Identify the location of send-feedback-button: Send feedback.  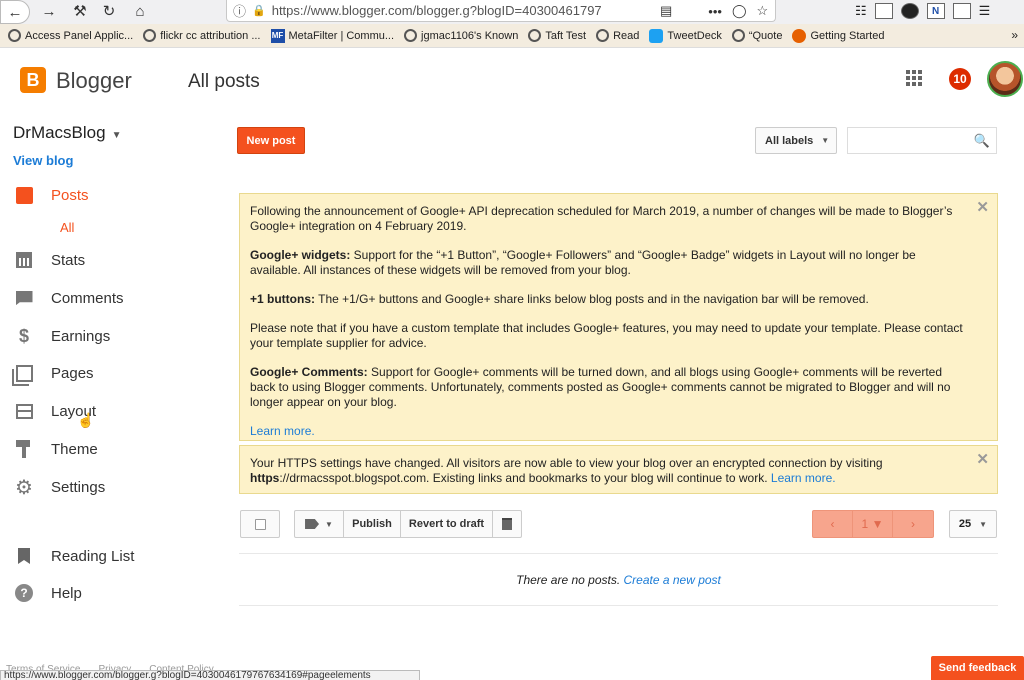
(977, 668).